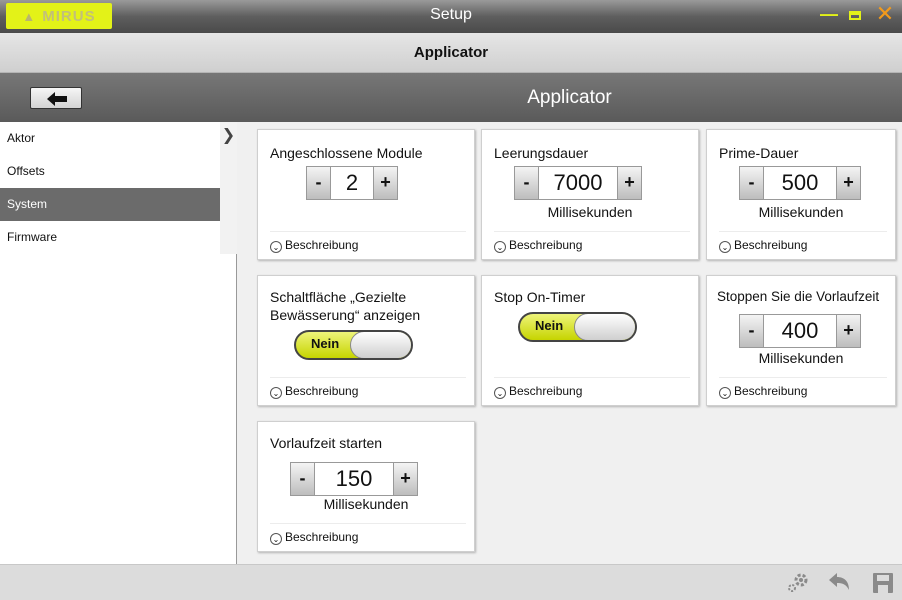 The height and width of the screenshot is (600, 902). Describe the element at coordinates (326, 443) in the screenshot. I see `card-title: Vorlaufzeit starten` at that location.